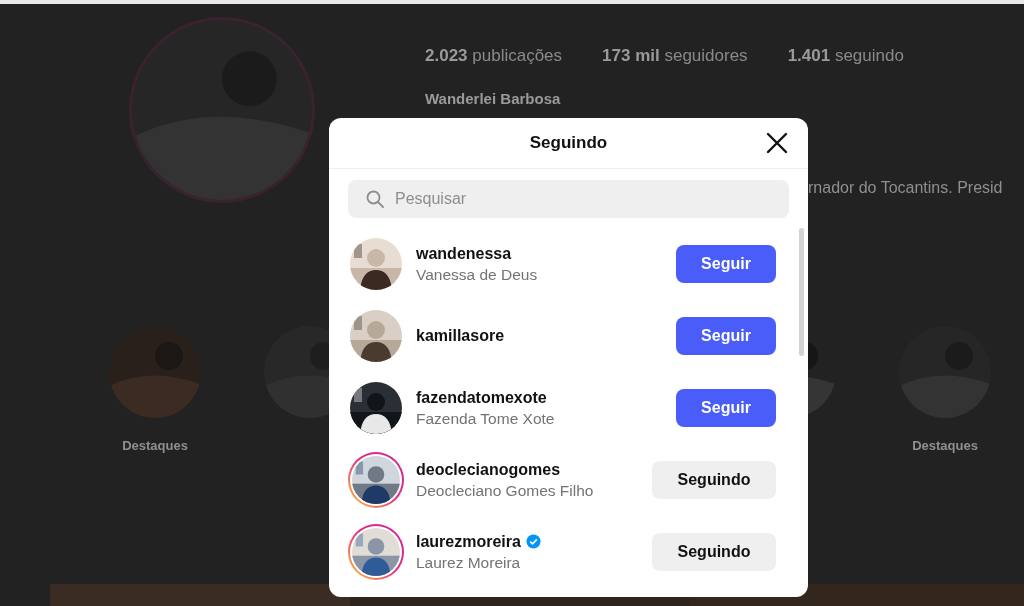 The image size is (1024, 606). What do you see at coordinates (568, 143) in the screenshot?
I see `dialog-title: Seguindo` at bounding box center [568, 143].